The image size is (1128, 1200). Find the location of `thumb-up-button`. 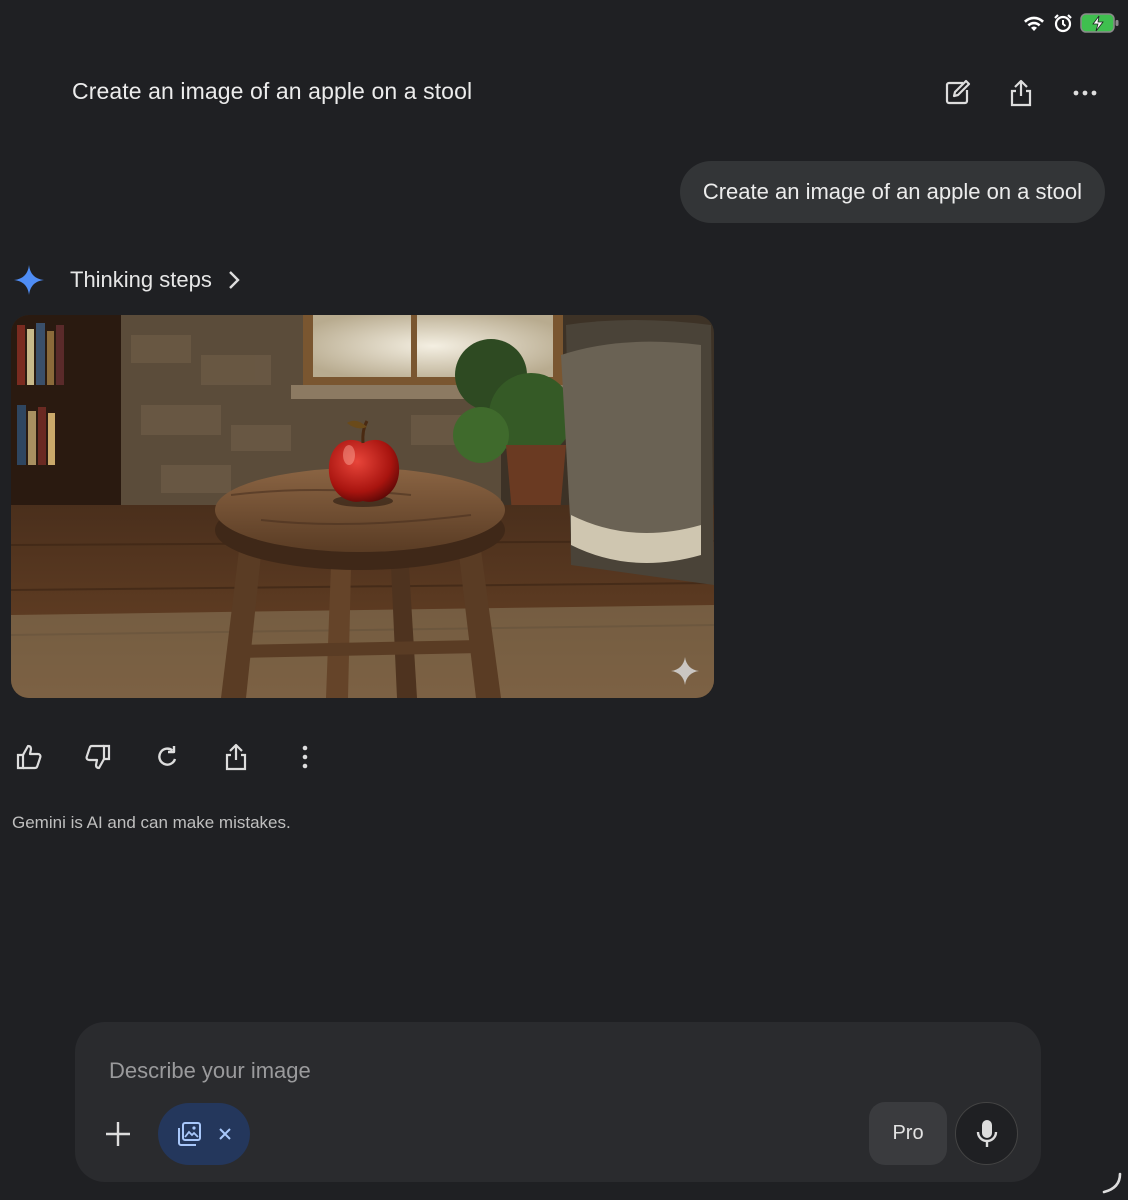

thumb-up-button is located at coordinates (29, 757).